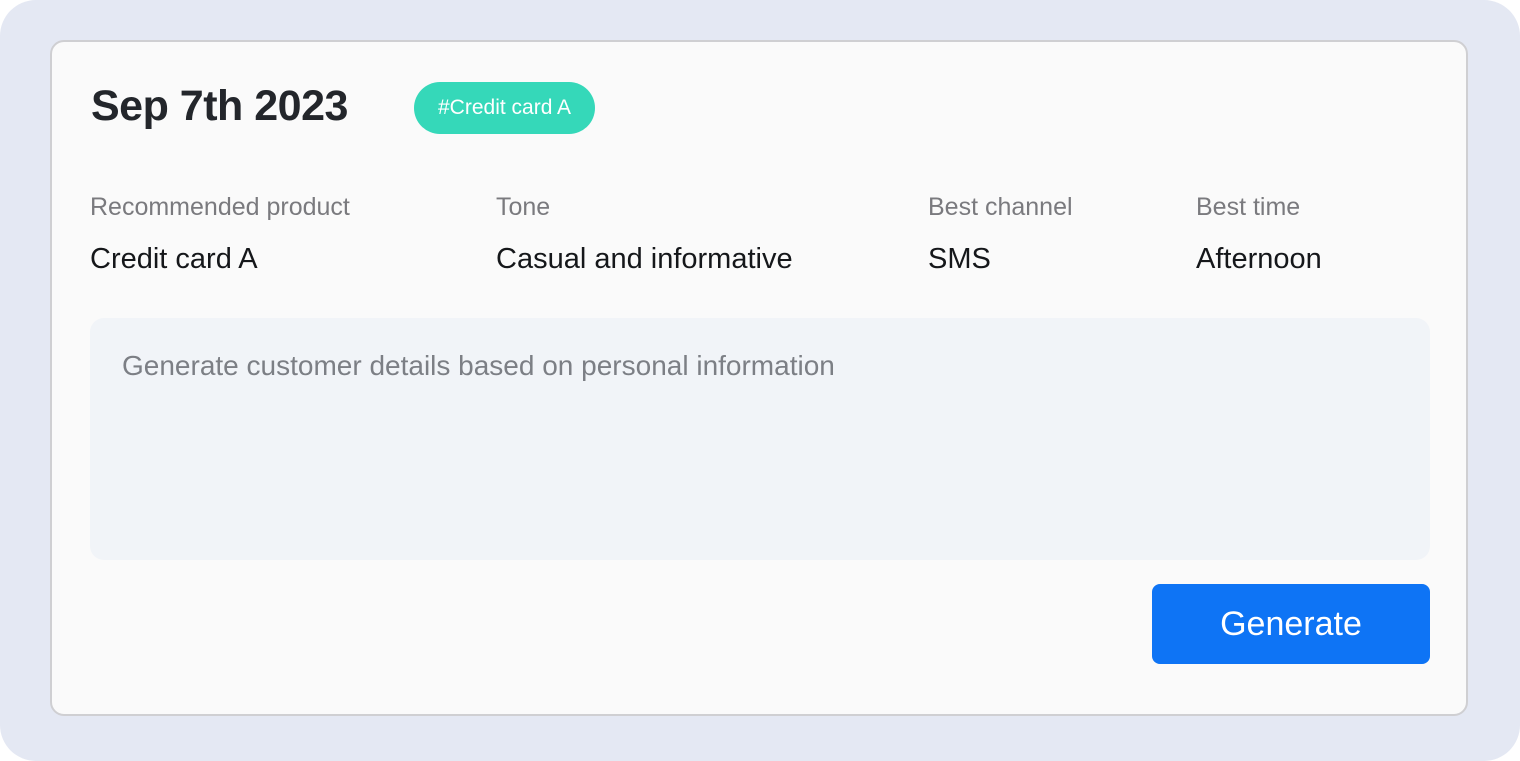  I want to click on product-tag: #Credit card A, so click(505, 108).